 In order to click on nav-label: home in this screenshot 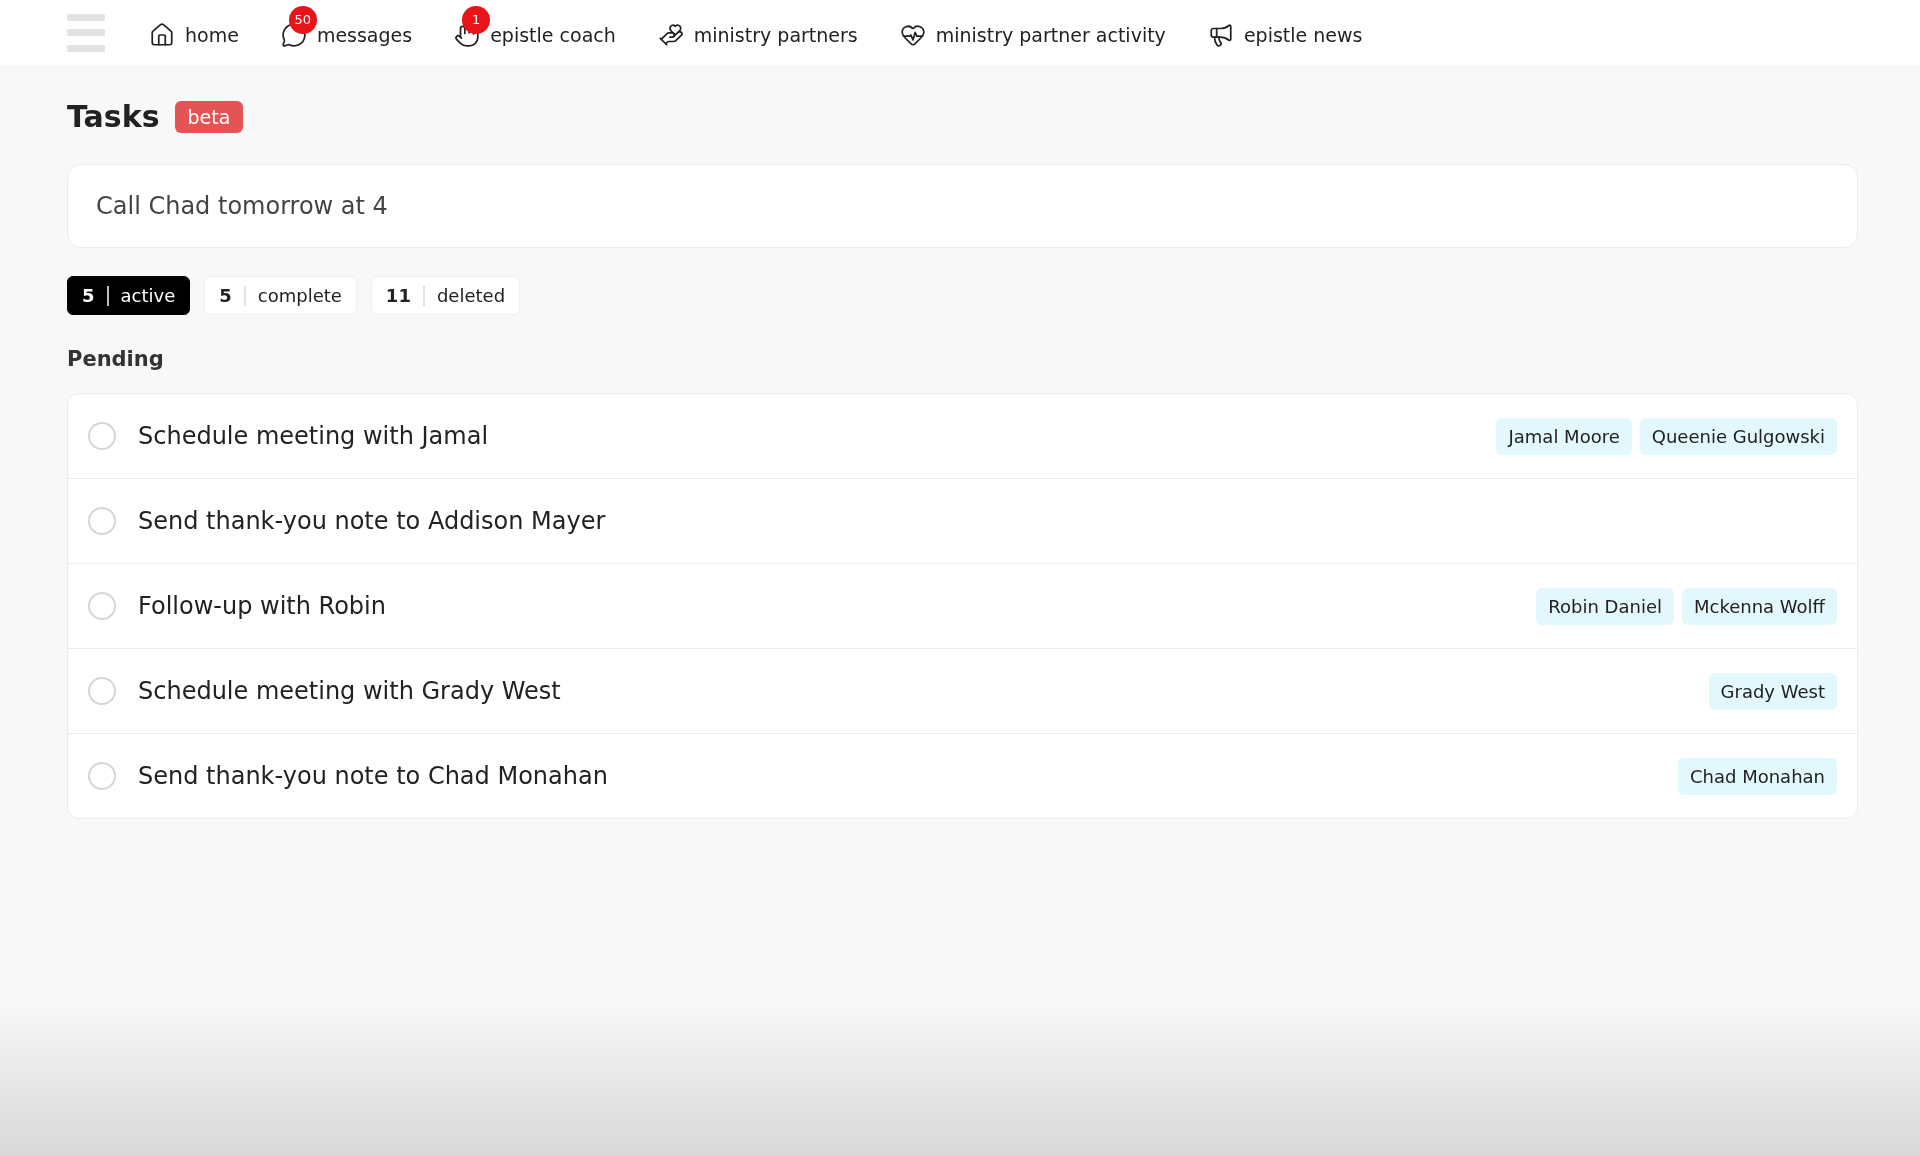, I will do `click(212, 34)`.